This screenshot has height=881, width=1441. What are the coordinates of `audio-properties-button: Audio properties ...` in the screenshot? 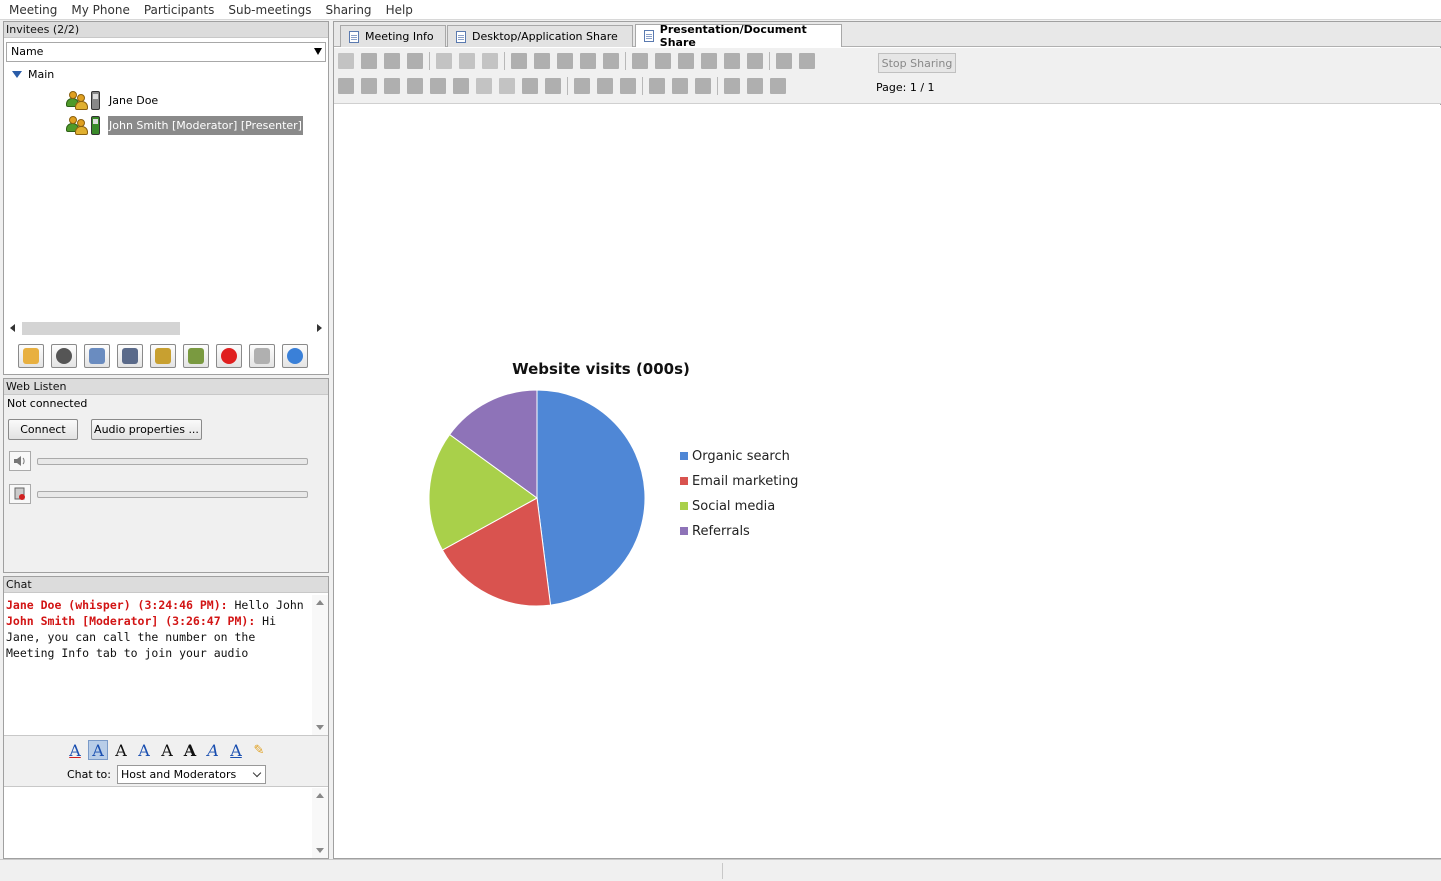 It's located at (146, 429).